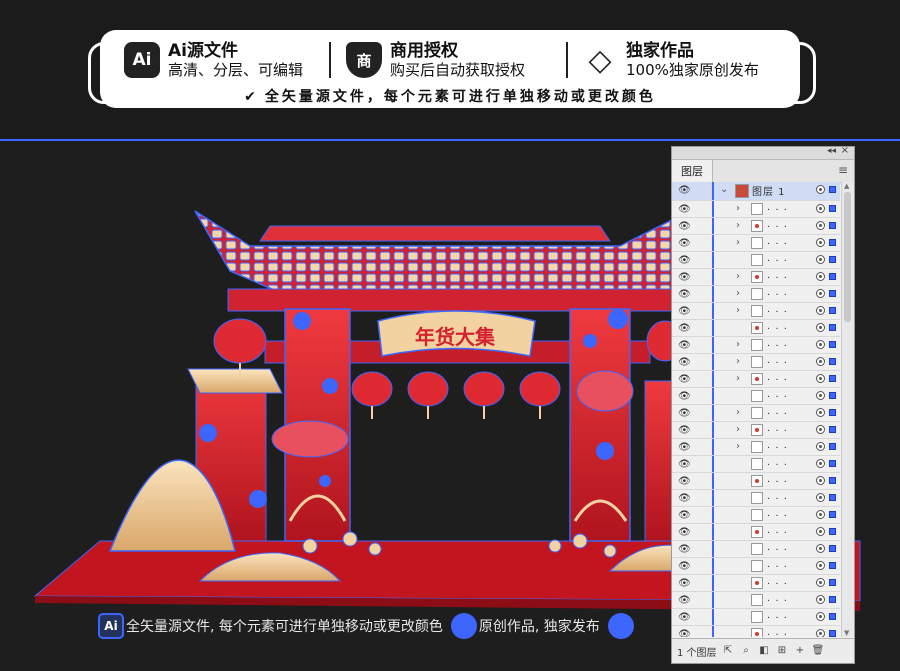 Image resolution: width=900 pixels, height=671 pixels. What do you see at coordinates (782, 650) in the screenshot?
I see `new-sublayer-icon: ⊞` at bounding box center [782, 650].